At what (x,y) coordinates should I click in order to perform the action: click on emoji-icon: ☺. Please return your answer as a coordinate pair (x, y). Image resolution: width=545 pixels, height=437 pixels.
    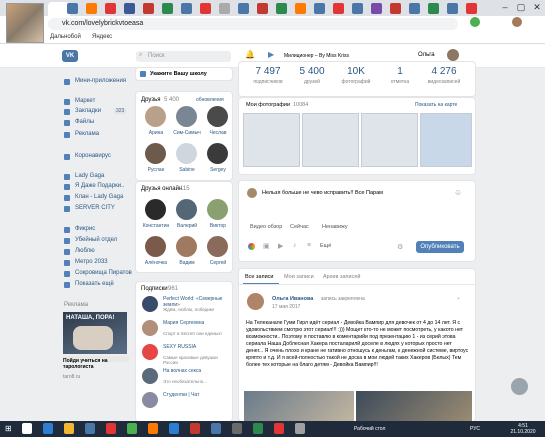
    Looking at the image, I should click on (458, 192).